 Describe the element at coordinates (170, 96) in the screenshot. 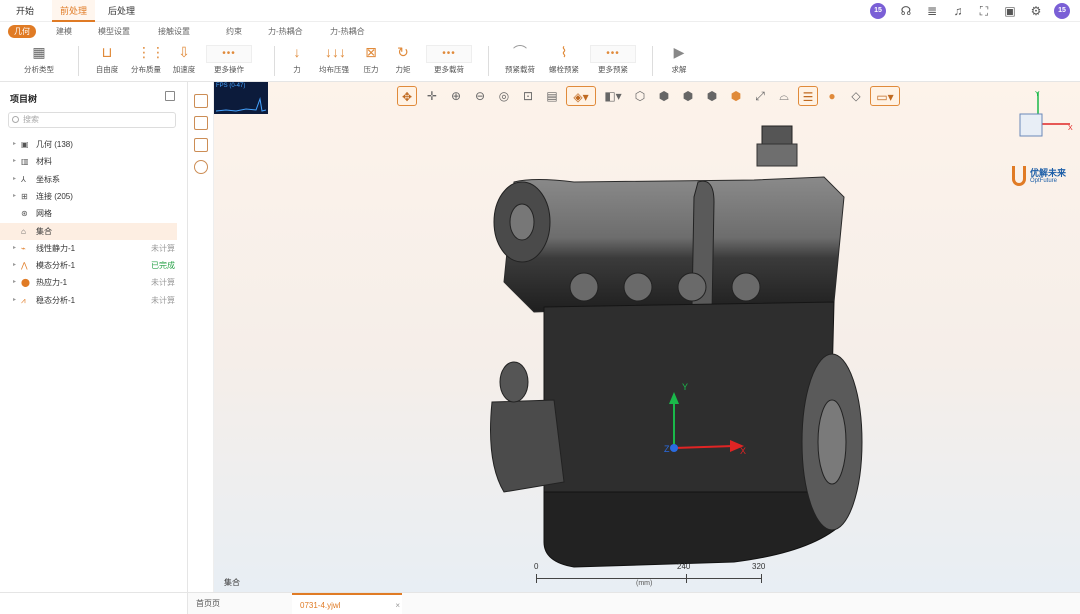

I see `collapse-panel-icon` at that location.